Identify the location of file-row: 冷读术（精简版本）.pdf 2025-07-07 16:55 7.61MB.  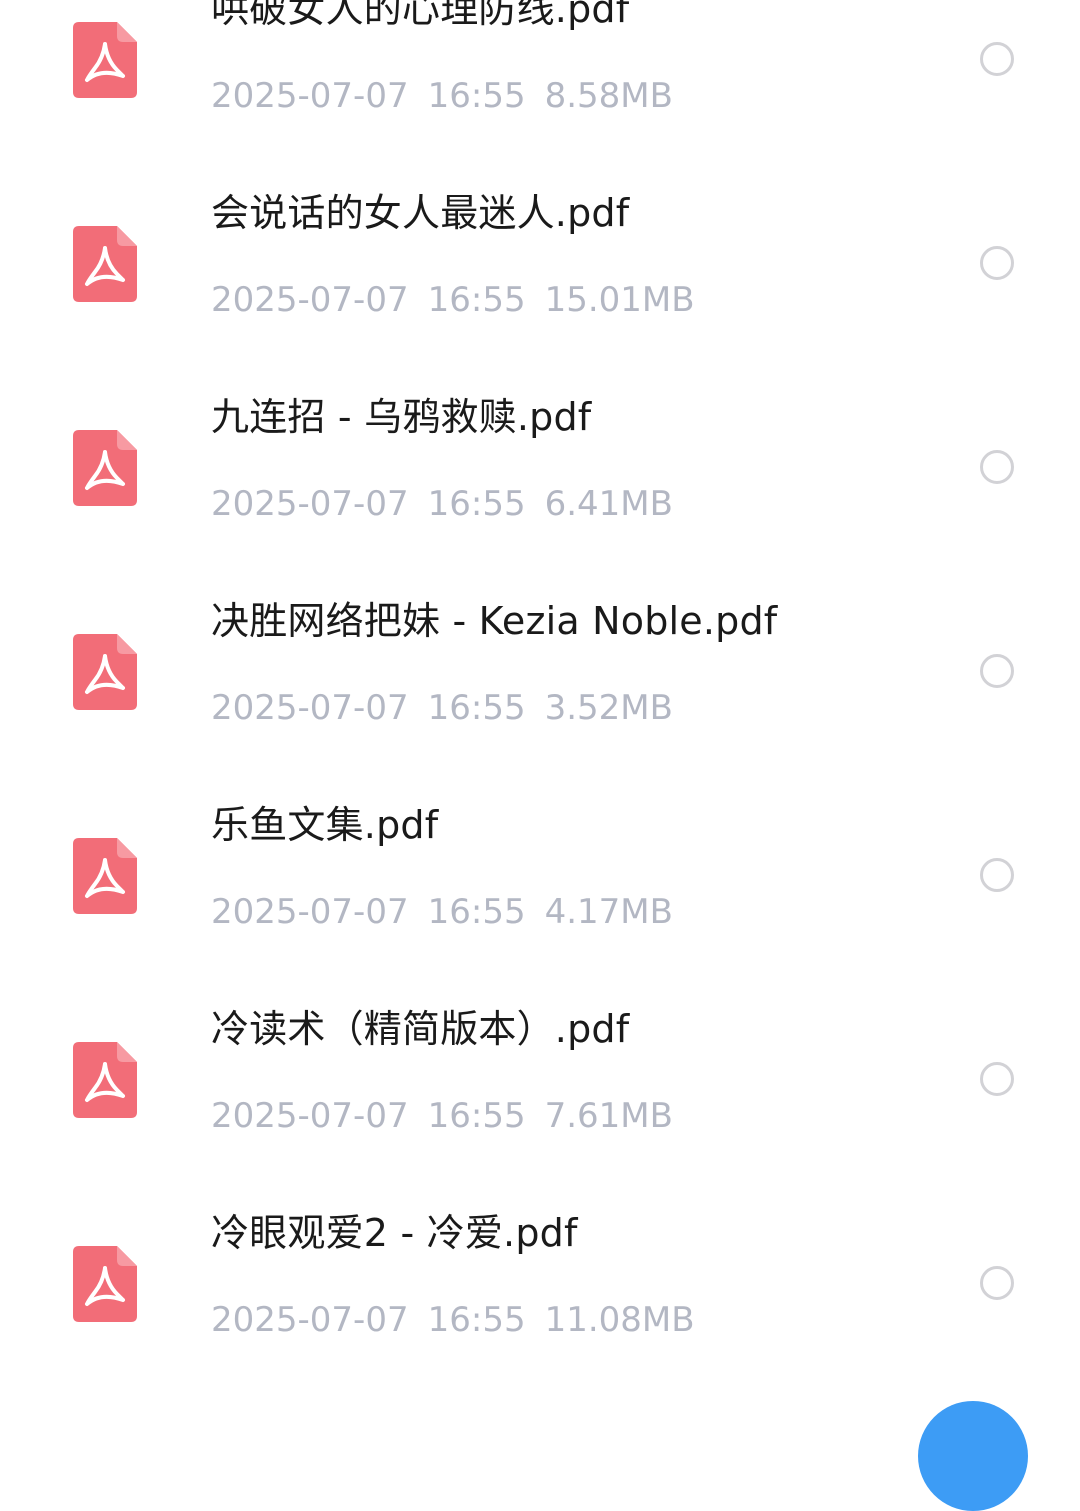
(540, 1115).